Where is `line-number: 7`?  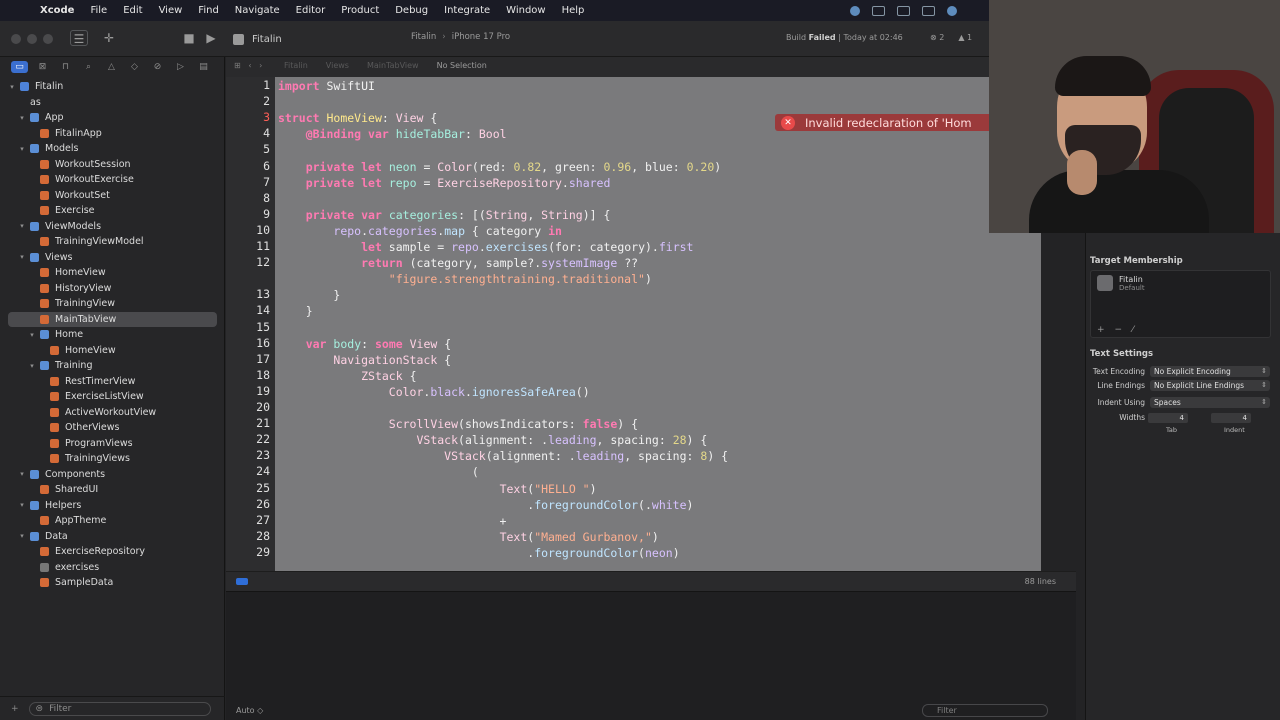
line-number: 7 is located at coordinates (250, 182).